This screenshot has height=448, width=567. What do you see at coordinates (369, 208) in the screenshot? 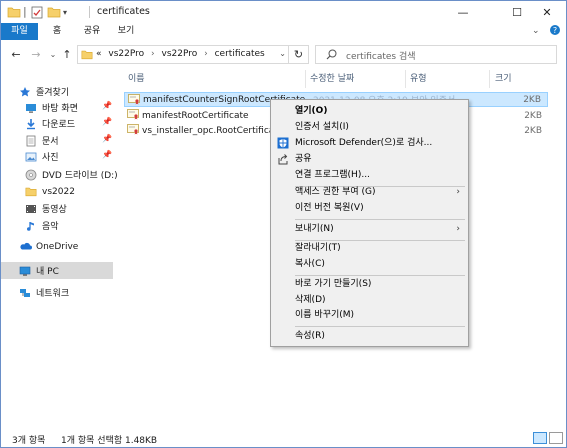
I see `menu-item-restore-versions: 이전 버전 복원(V)` at bounding box center [369, 208].